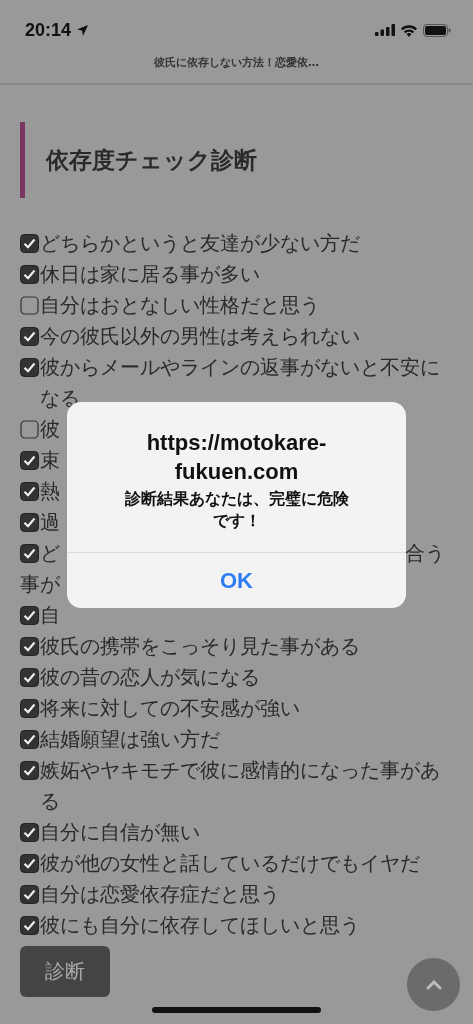  What do you see at coordinates (50, 616) in the screenshot?
I see `checklist-item-text: 自` at bounding box center [50, 616].